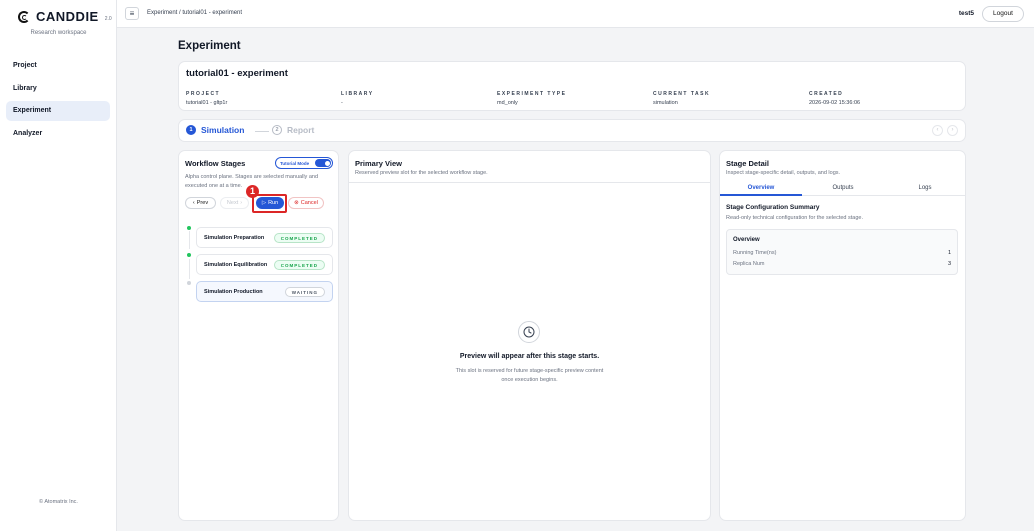  What do you see at coordinates (234, 203) in the screenshot?
I see `next-button: Next ›` at bounding box center [234, 203].